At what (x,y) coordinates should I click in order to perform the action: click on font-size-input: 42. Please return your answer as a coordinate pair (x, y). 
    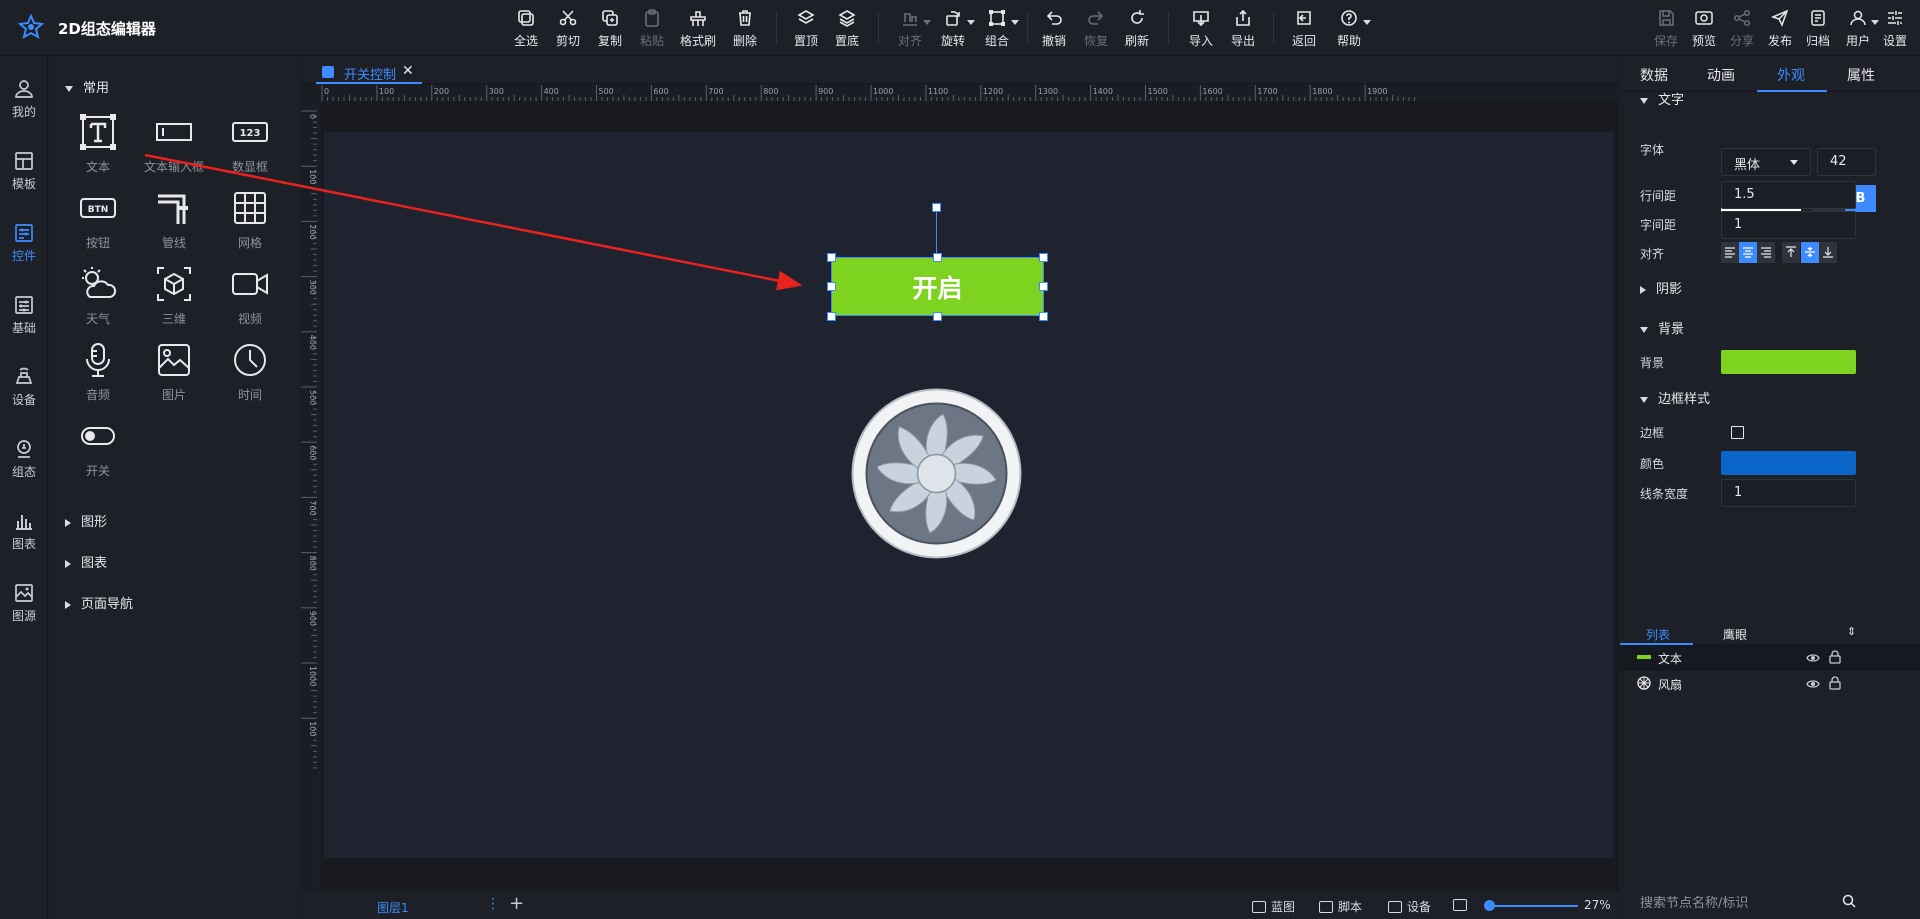
    Looking at the image, I should click on (1846, 162).